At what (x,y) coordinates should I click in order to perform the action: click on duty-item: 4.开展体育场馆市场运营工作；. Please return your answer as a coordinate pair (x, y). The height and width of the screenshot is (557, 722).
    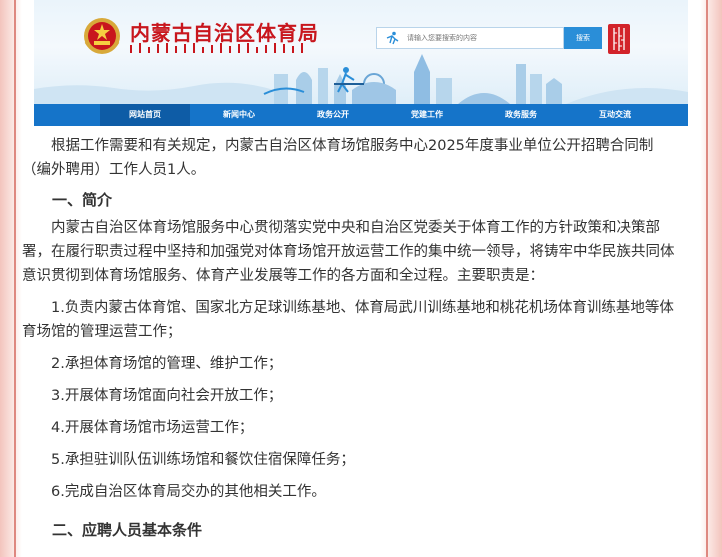
    Looking at the image, I should click on (152, 428).